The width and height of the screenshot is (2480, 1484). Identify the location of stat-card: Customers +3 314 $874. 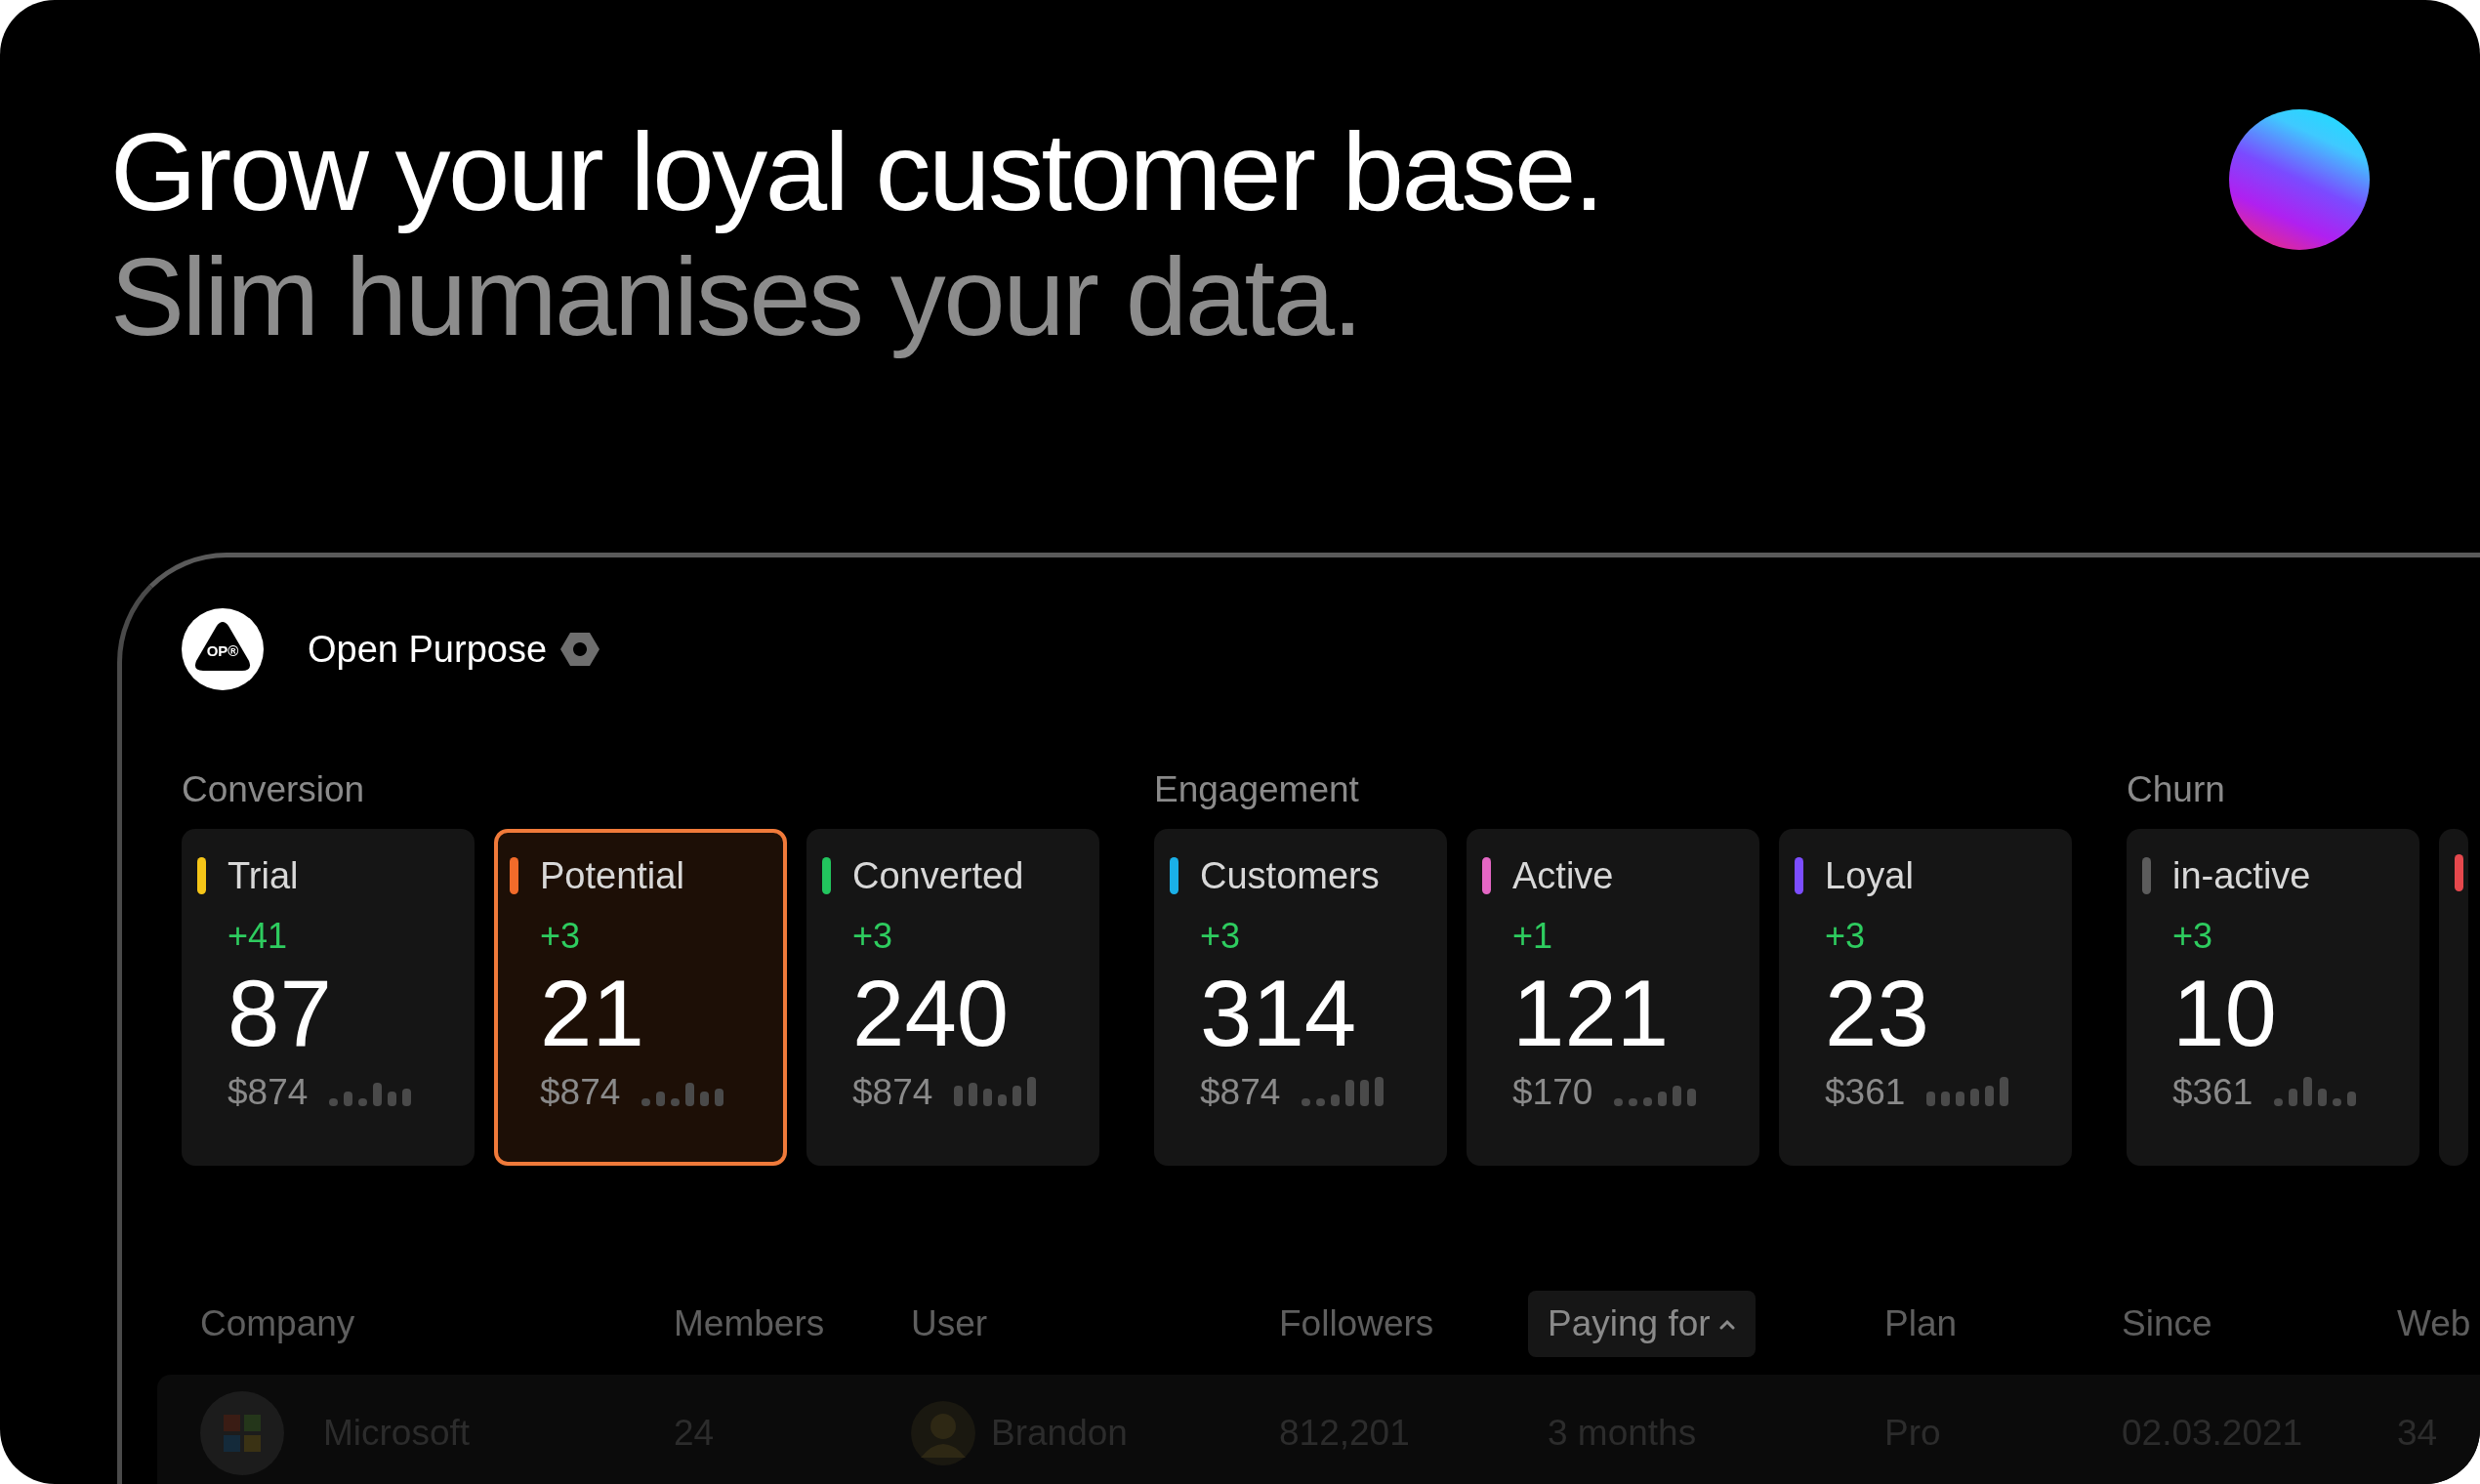
(1300, 998).